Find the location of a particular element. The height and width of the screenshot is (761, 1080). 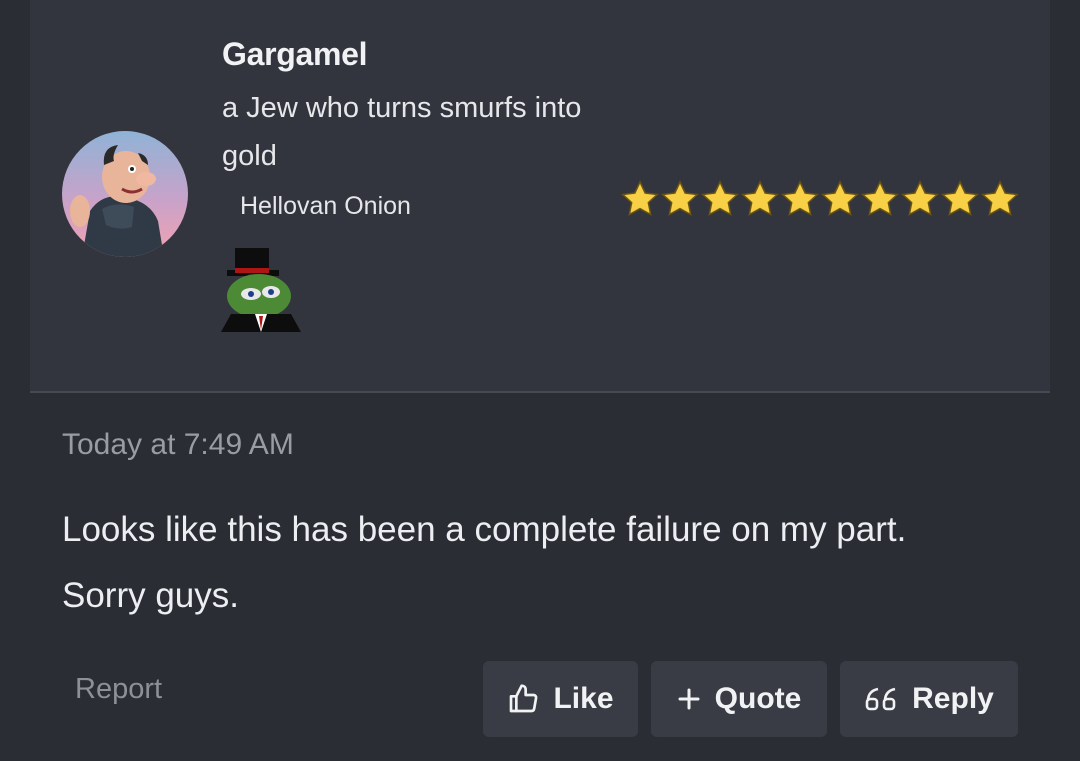

like-button: Like is located at coordinates (560, 699).